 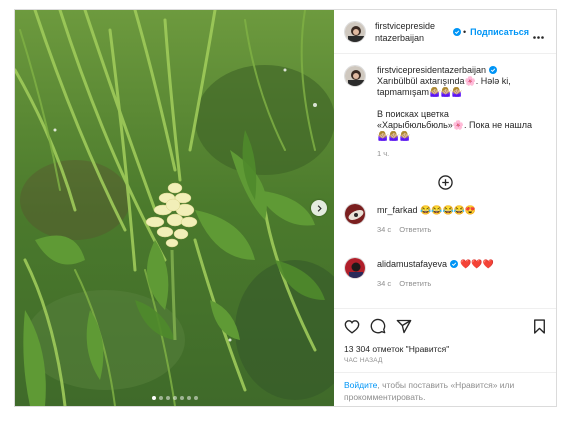 I want to click on comment-username: mr_farkad, so click(x=397, y=210).